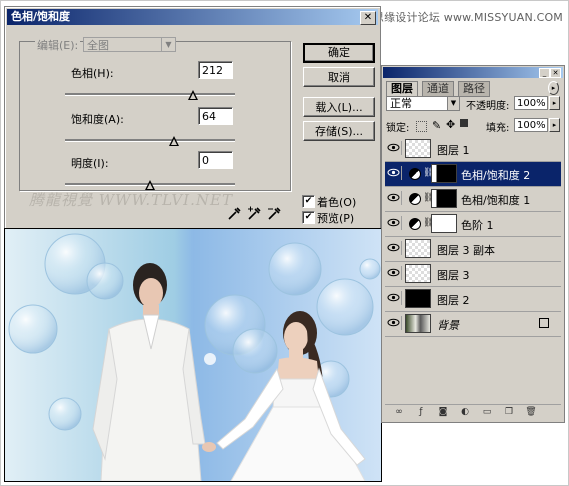 The height and width of the screenshot is (486, 569). I want to click on tab-layers: 图层, so click(402, 88).